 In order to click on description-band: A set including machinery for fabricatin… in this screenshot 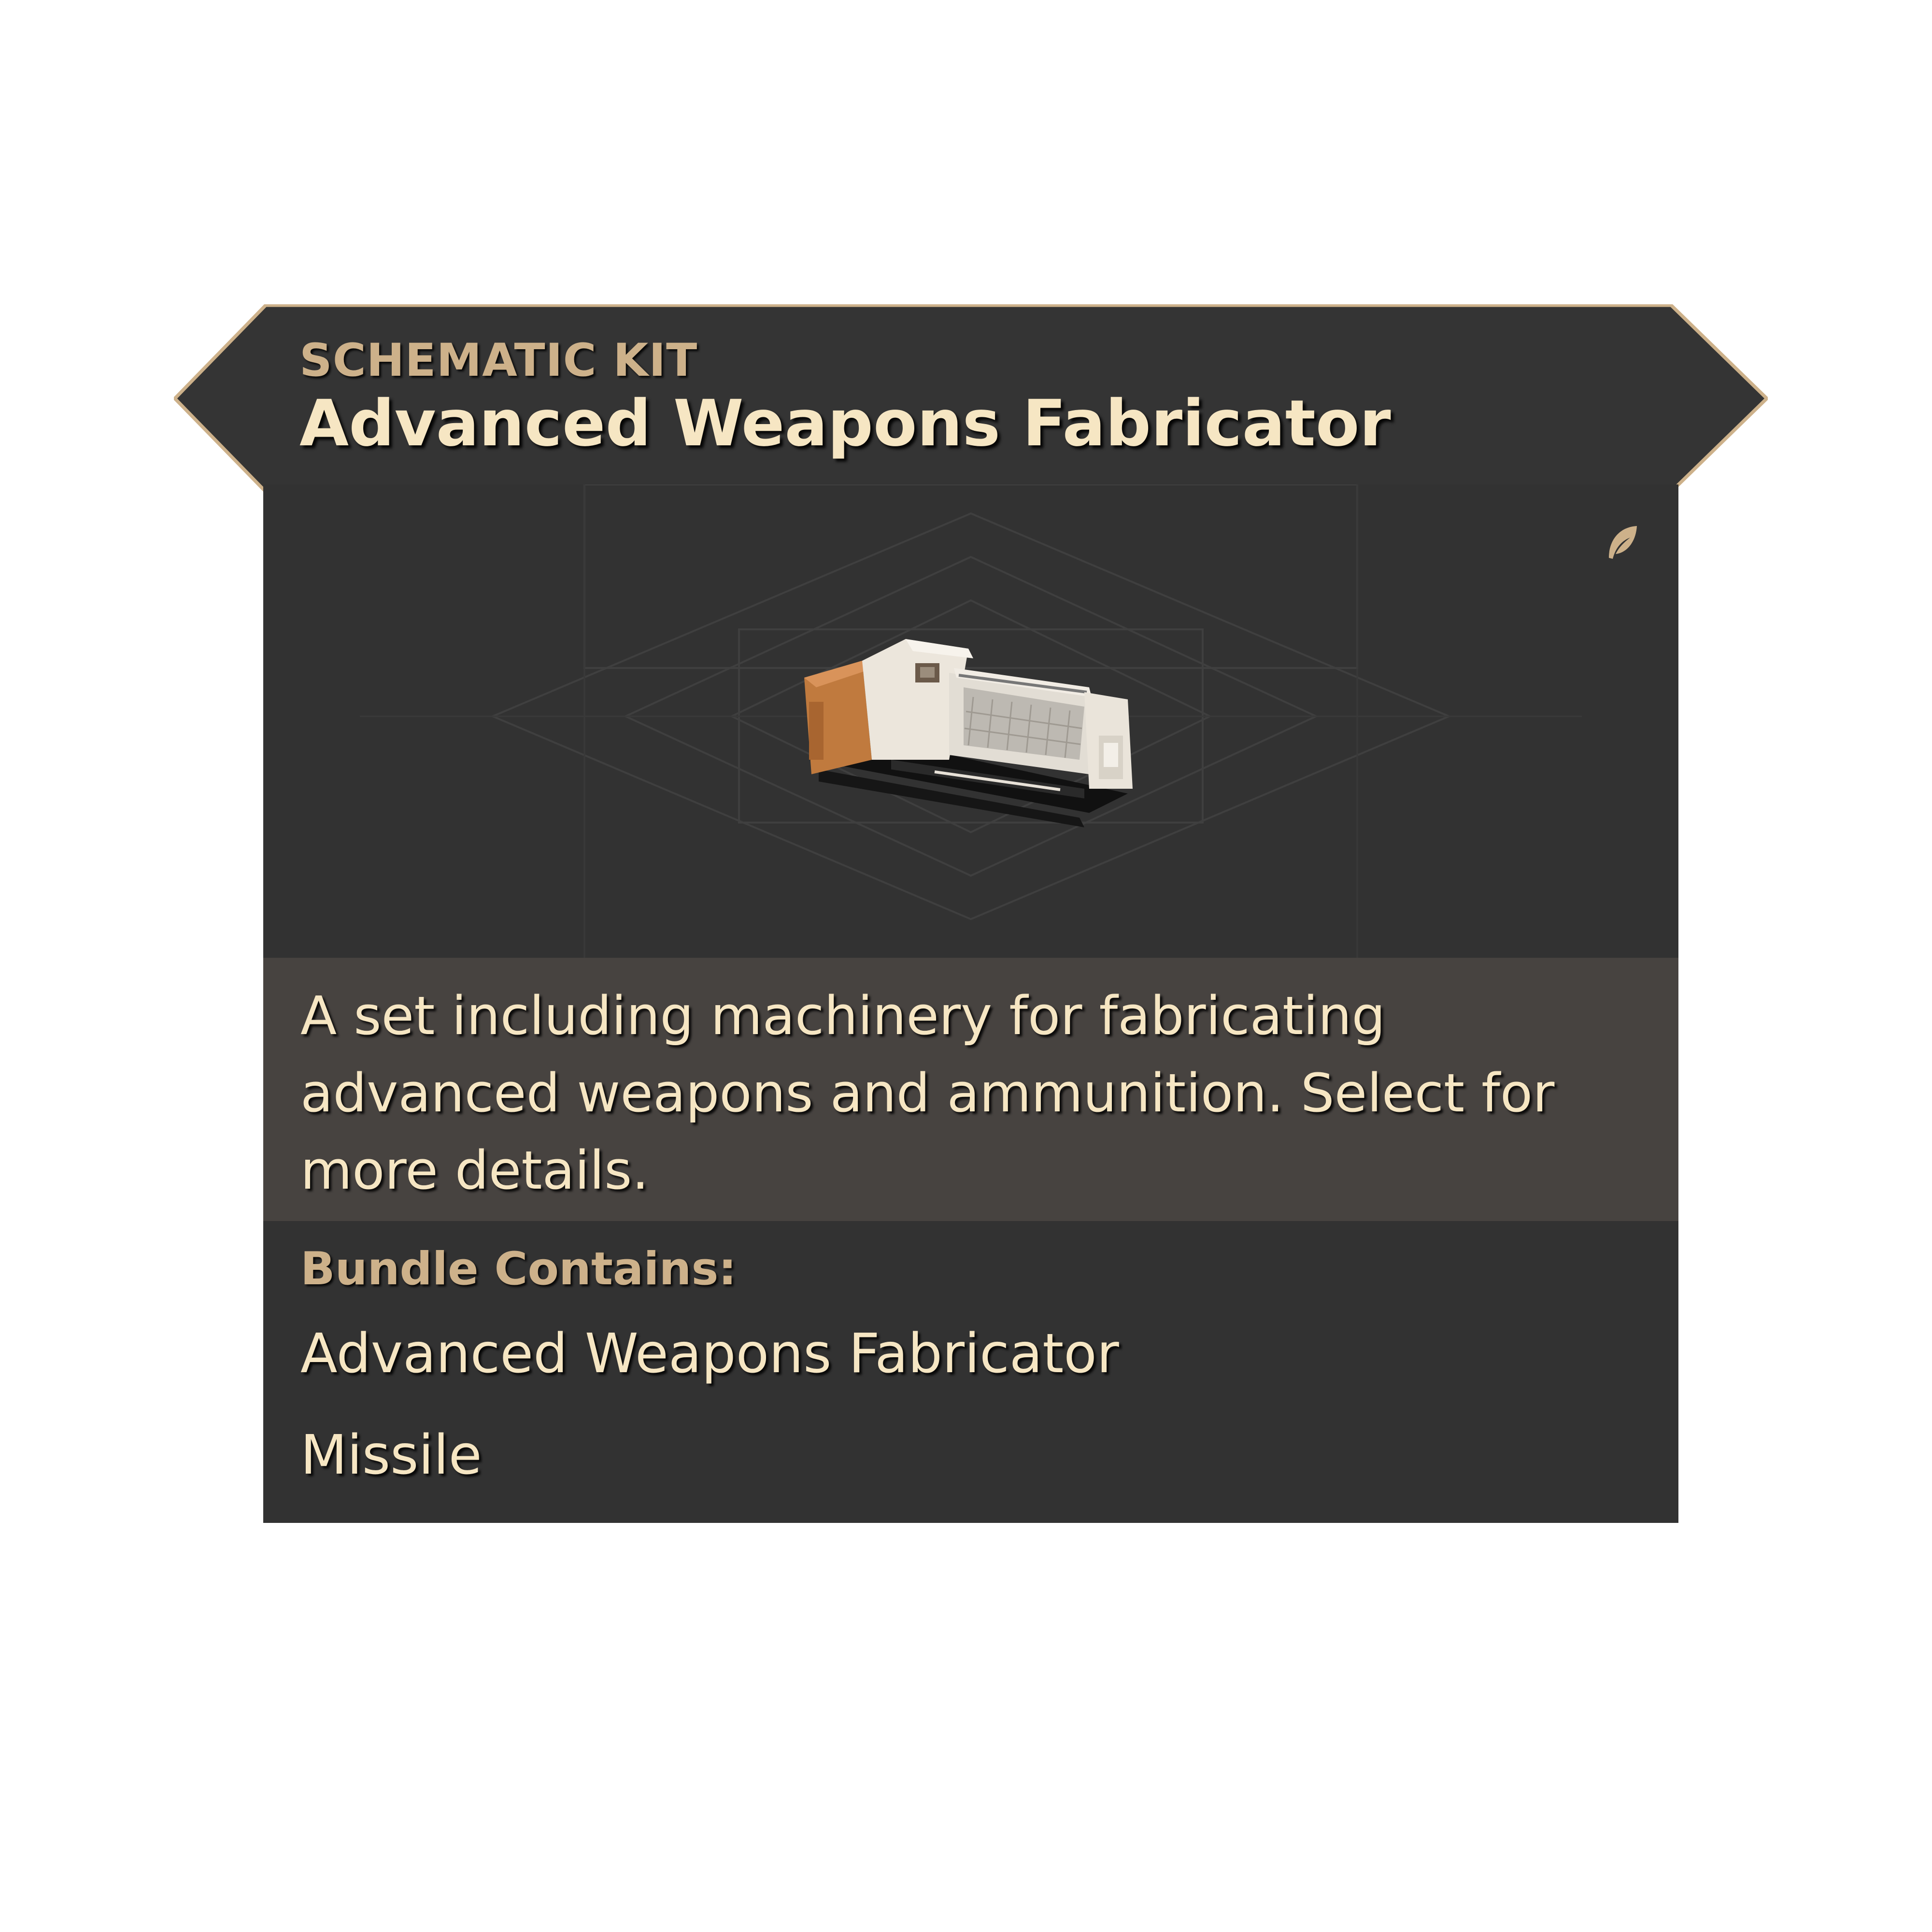, I will do `click(970, 1089)`.